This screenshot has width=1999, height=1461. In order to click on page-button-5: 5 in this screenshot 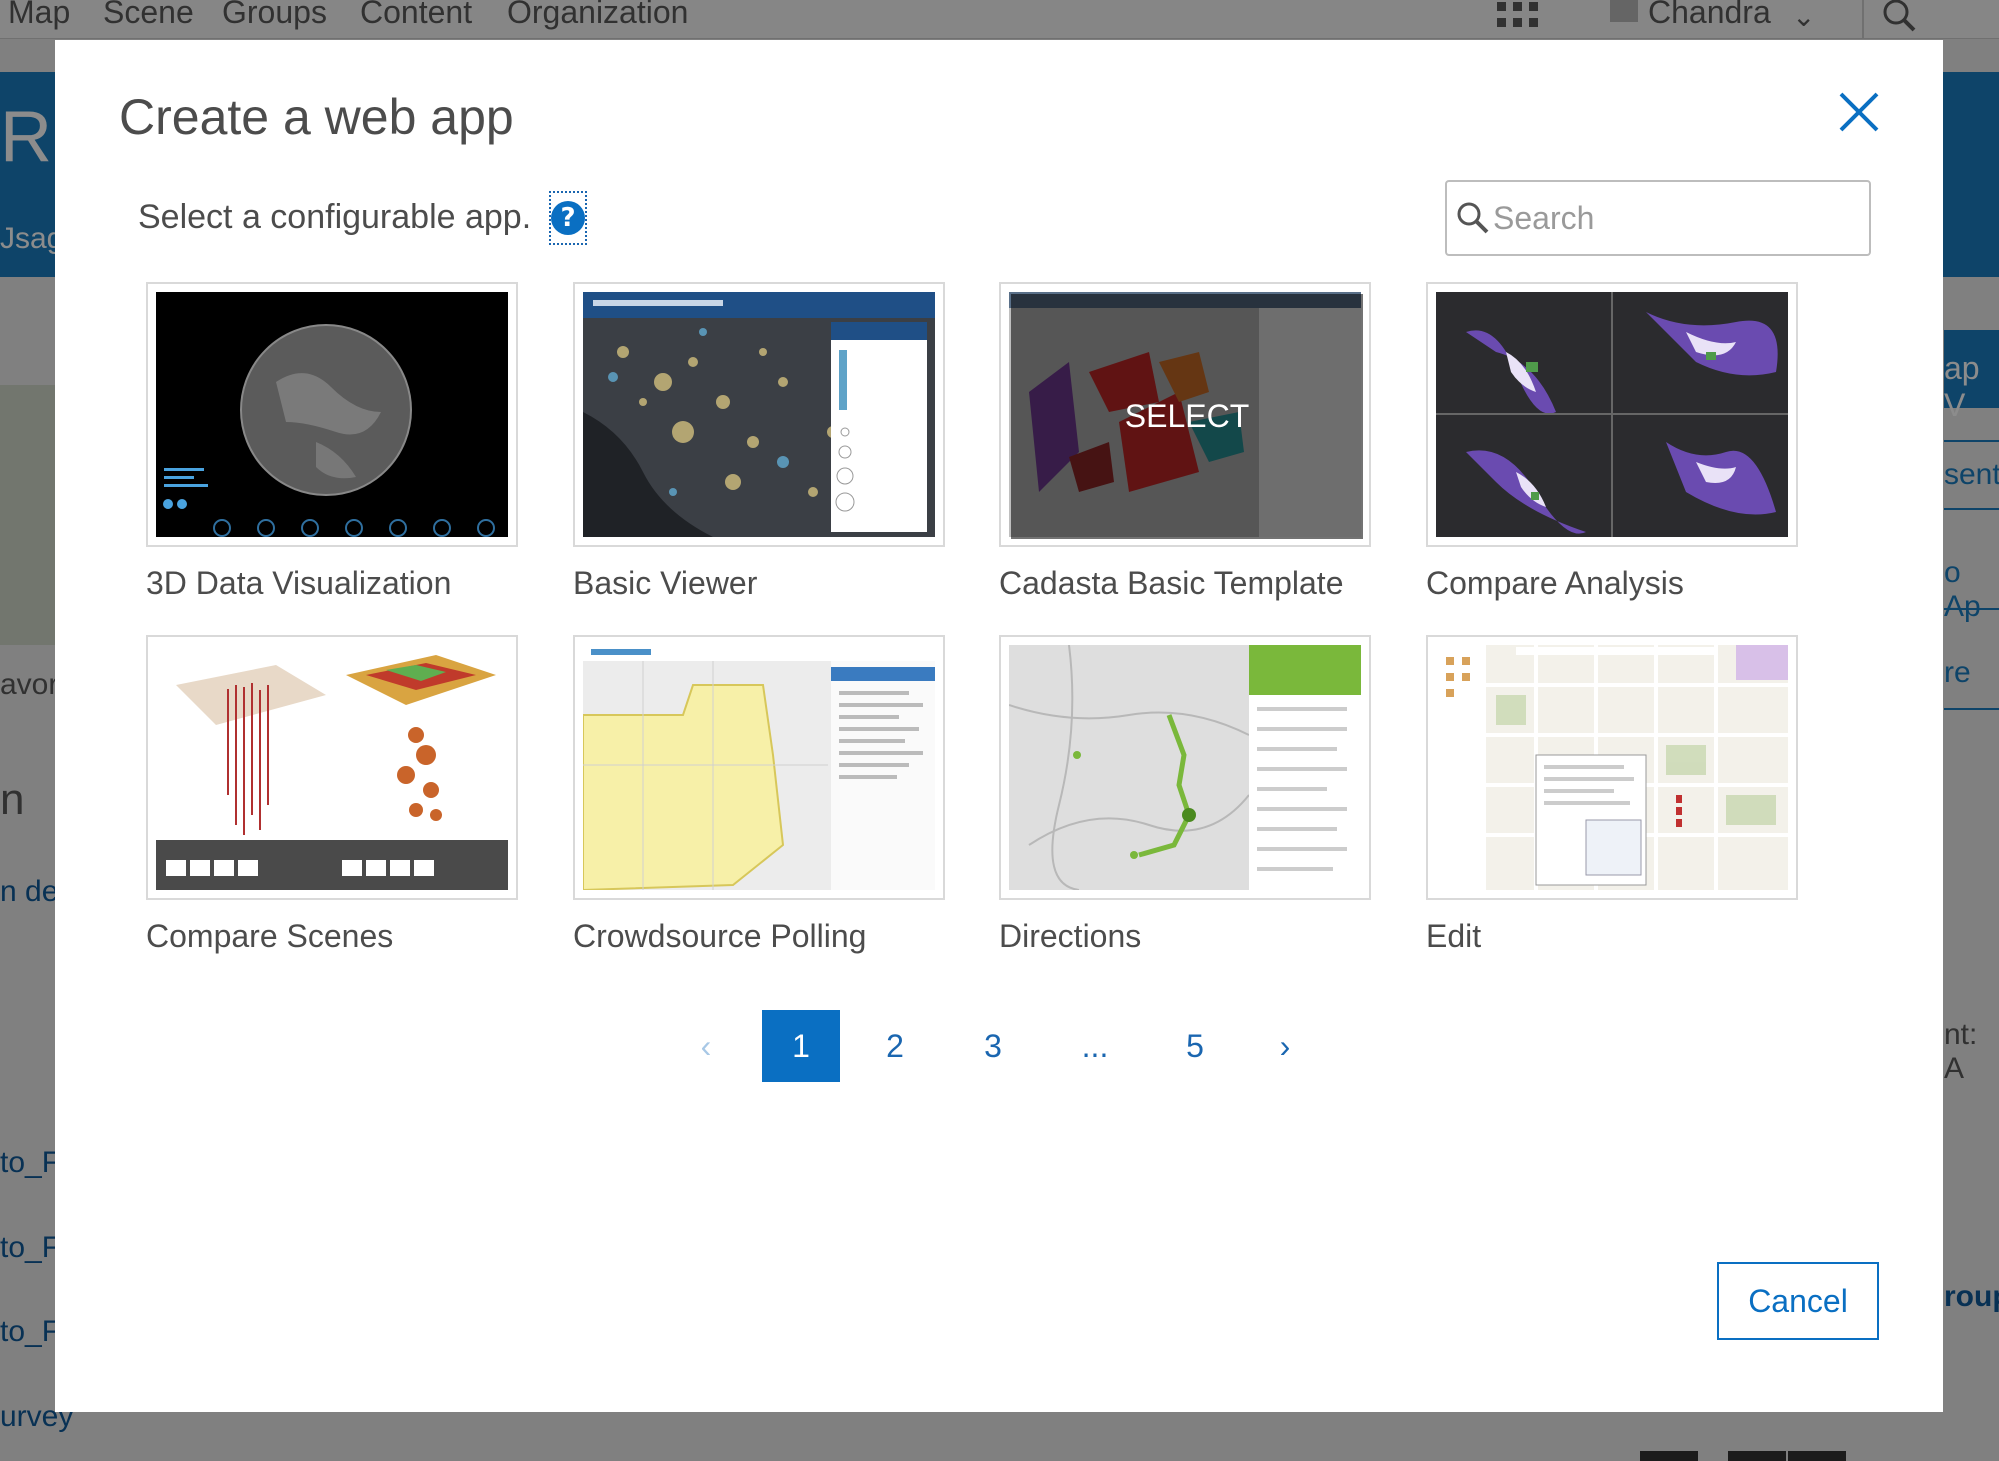, I will do `click(1195, 1046)`.